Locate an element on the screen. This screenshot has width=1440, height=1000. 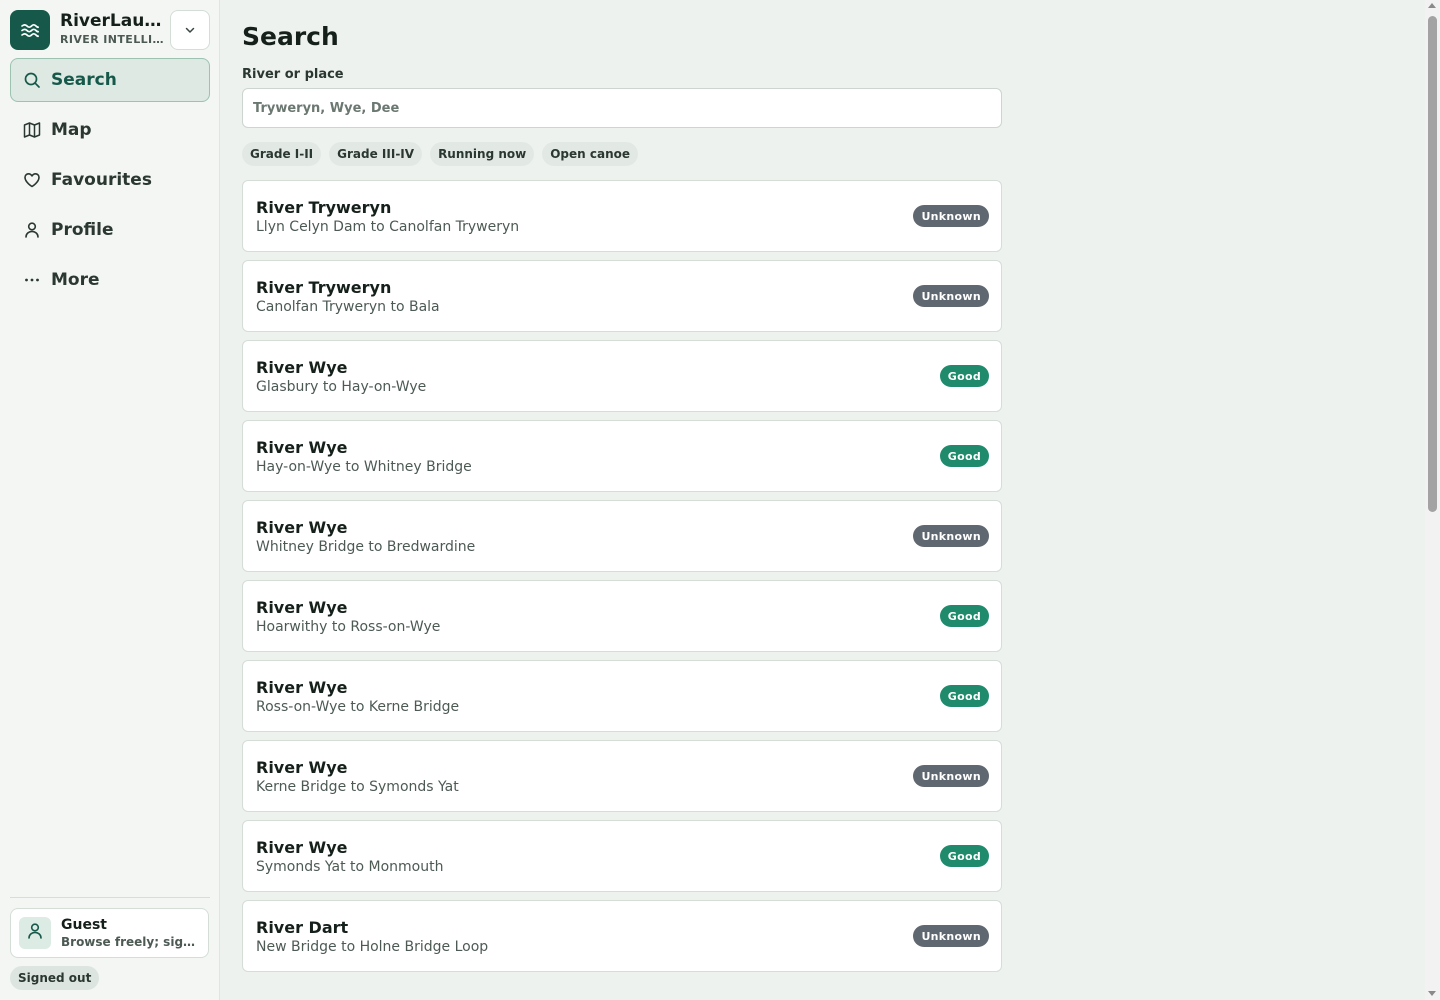
sidebar-item-search: Search is located at coordinates (110, 80).